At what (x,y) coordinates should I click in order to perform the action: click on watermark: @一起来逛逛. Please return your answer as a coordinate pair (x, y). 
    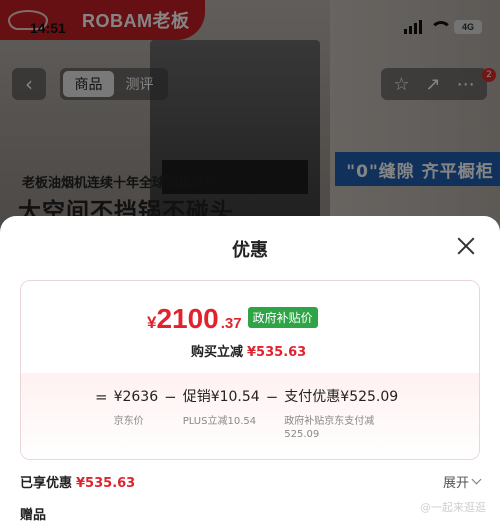
    Looking at the image, I should click on (453, 507).